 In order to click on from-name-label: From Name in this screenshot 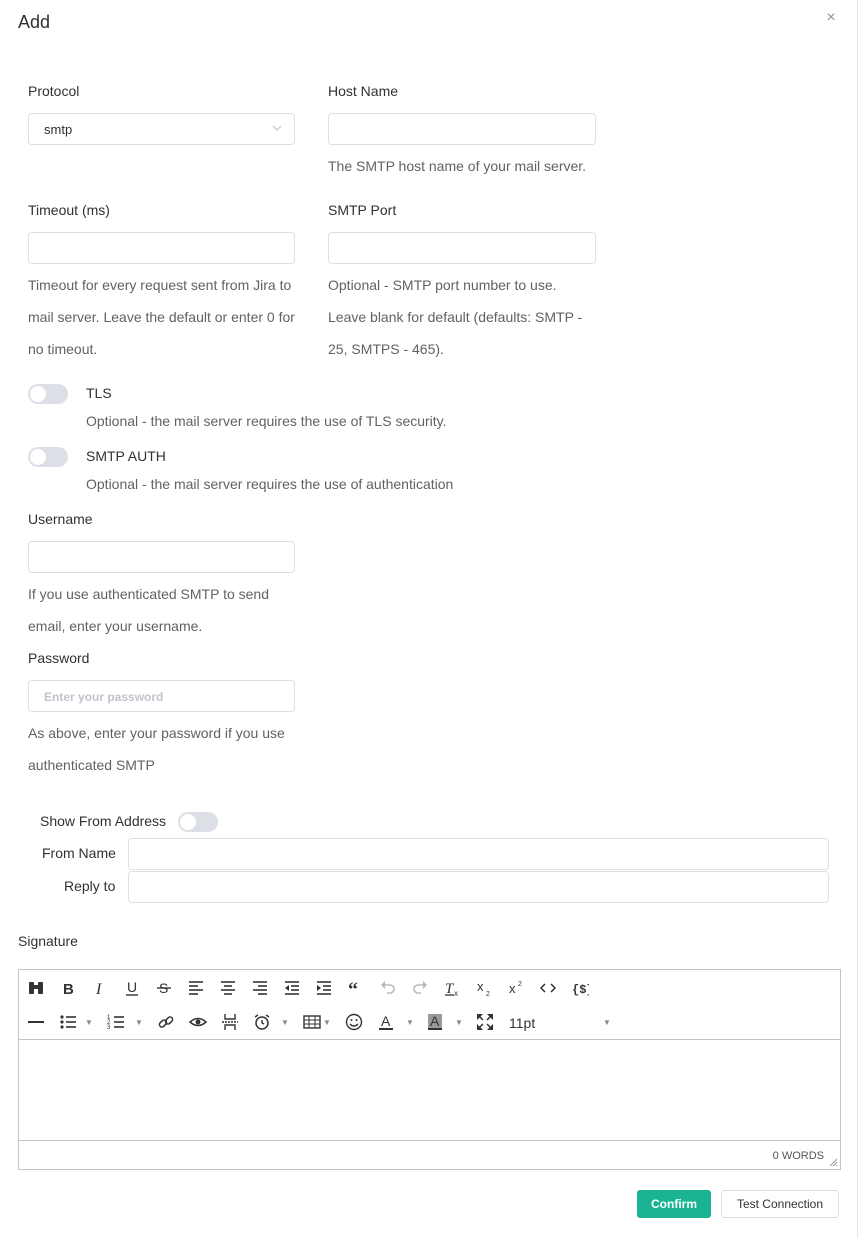, I will do `click(79, 853)`.